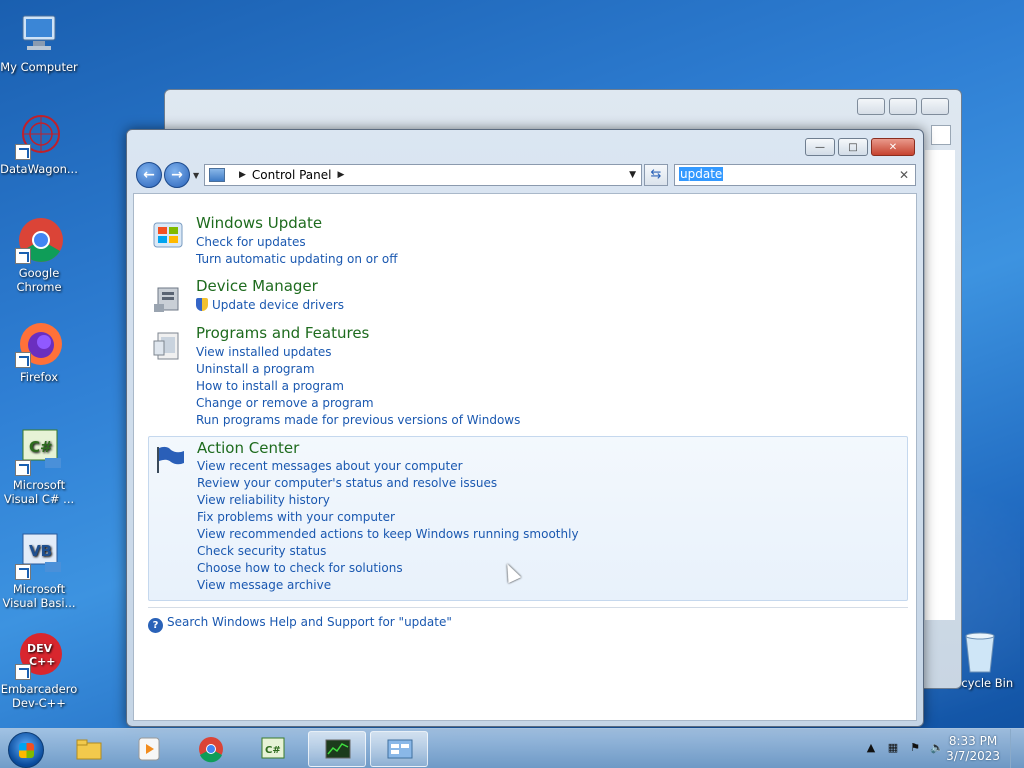 The image size is (1024, 768). I want to click on link-update-device-drivers: Update device drivers, so click(270, 305).